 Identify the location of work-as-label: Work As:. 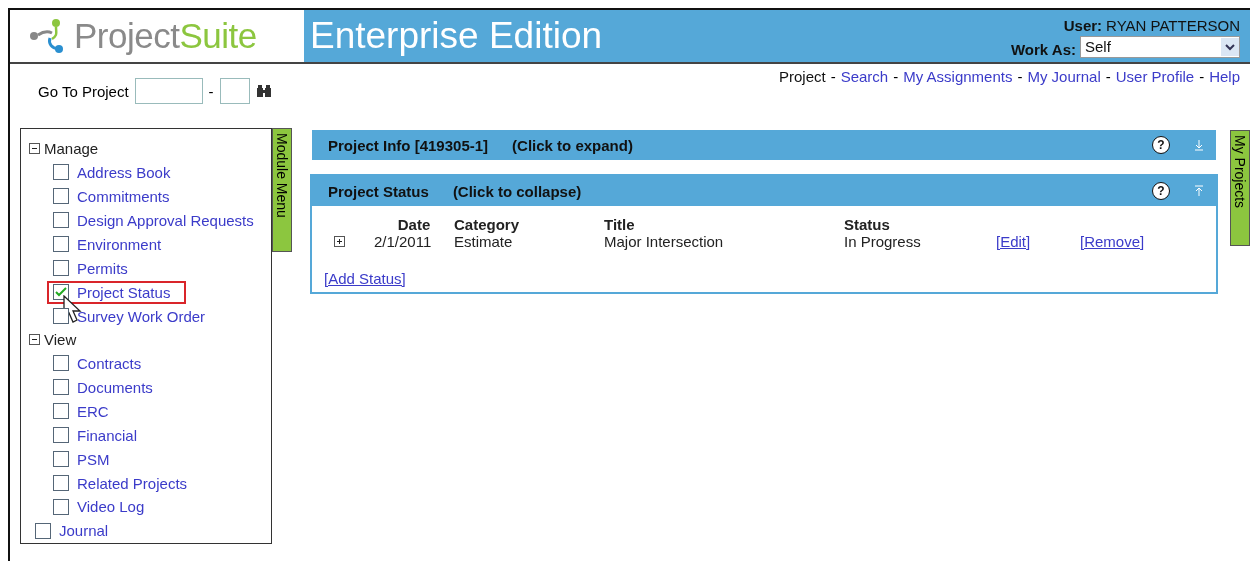
(1043, 49).